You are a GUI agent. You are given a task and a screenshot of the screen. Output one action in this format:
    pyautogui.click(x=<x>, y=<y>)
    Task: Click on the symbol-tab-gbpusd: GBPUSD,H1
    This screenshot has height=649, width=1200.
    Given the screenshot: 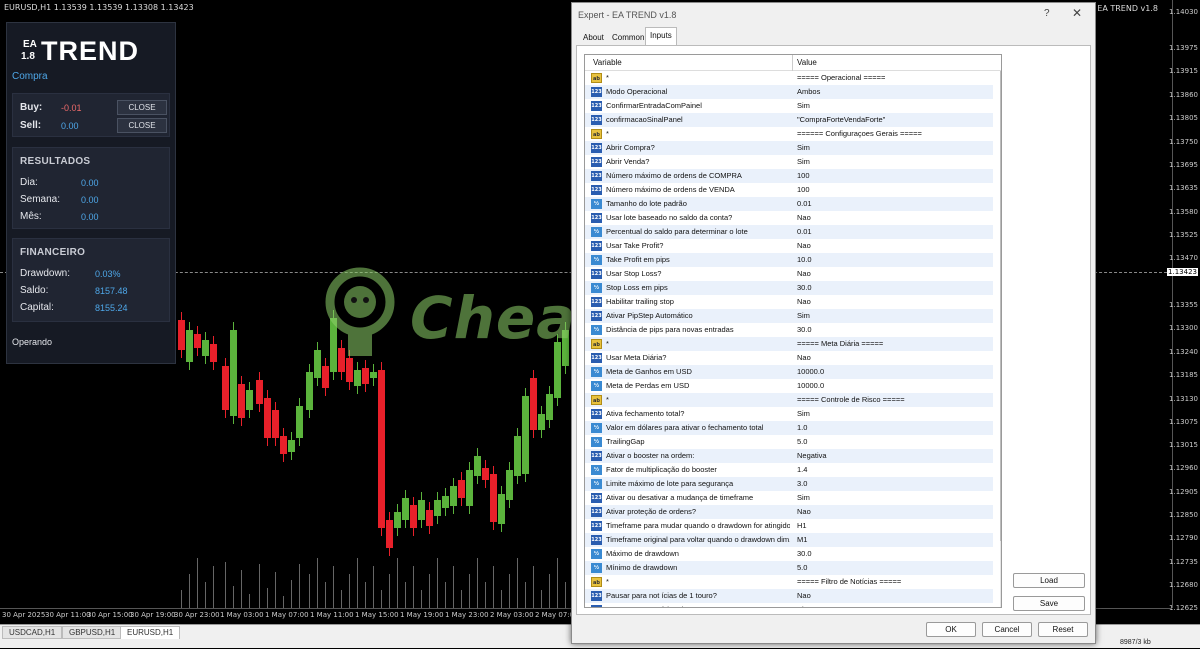 What is the action you would take?
    pyautogui.click(x=92, y=632)
    